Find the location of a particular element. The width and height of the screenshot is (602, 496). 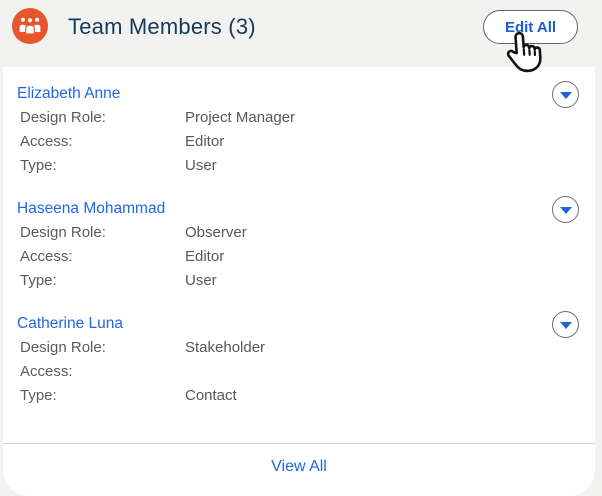

page-title: Team Members (3) is located at coordinates (162, 26).